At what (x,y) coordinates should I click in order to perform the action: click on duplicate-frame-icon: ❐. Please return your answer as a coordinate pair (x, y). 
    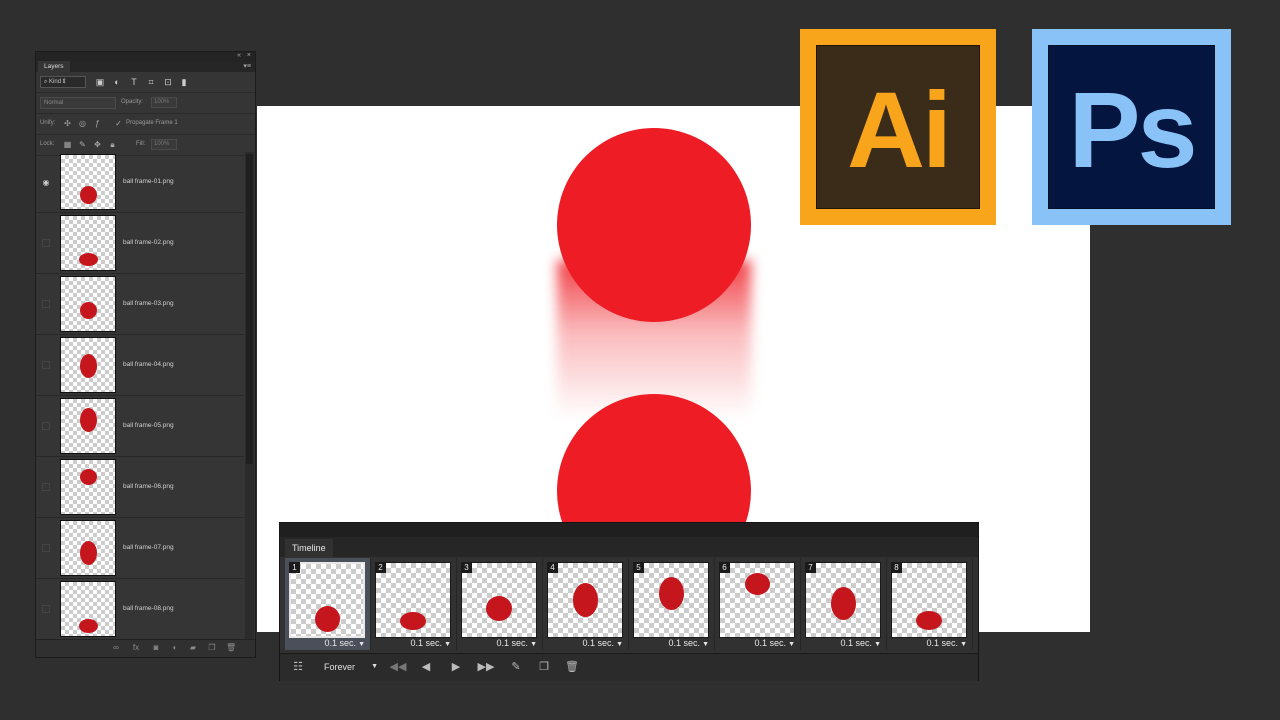
    Looking at the image, I should click on (544, 667).